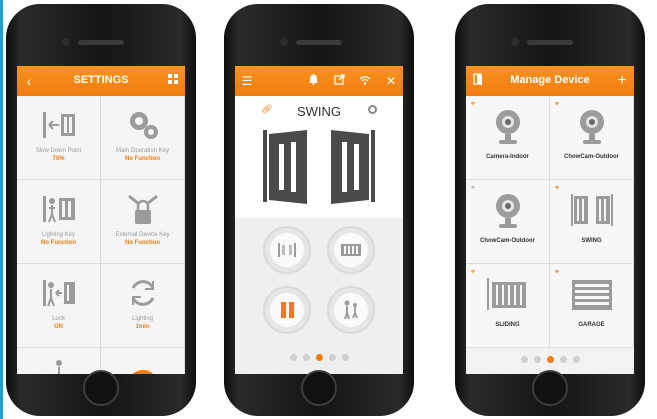  What do you see at coordinates (592, 295) in the screenshot?
I see `garage-icon` at bounding box center [592, 295].